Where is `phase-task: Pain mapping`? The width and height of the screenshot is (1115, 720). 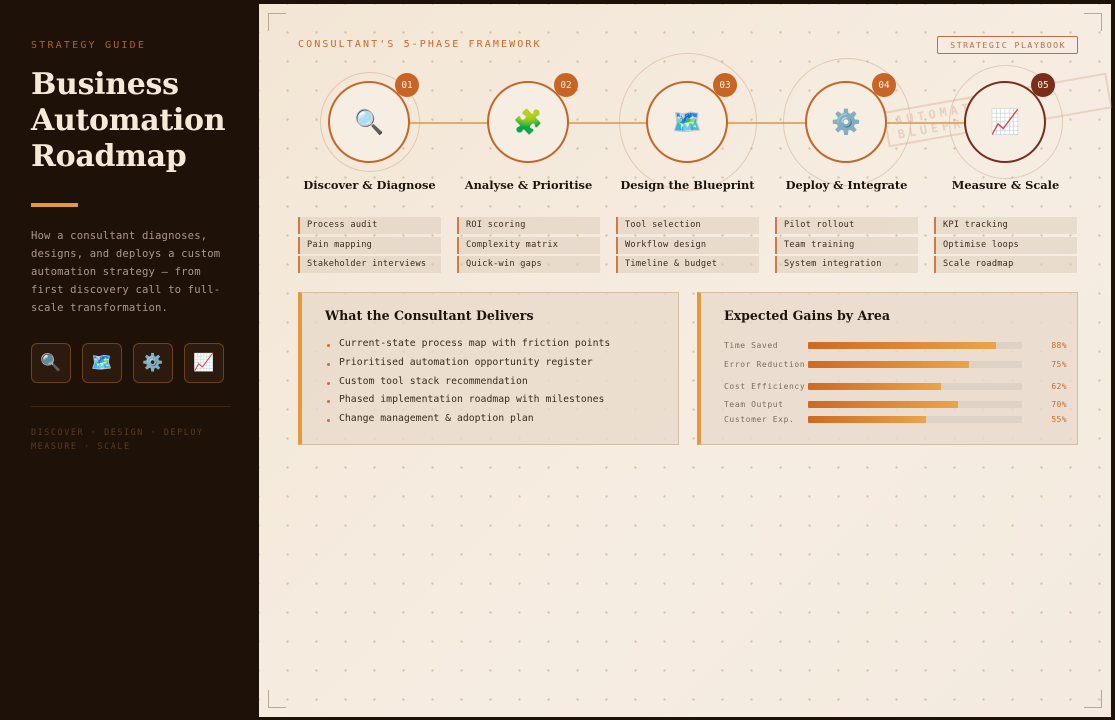 phase-task: Pain mapping is located at coordinates (369, 245).